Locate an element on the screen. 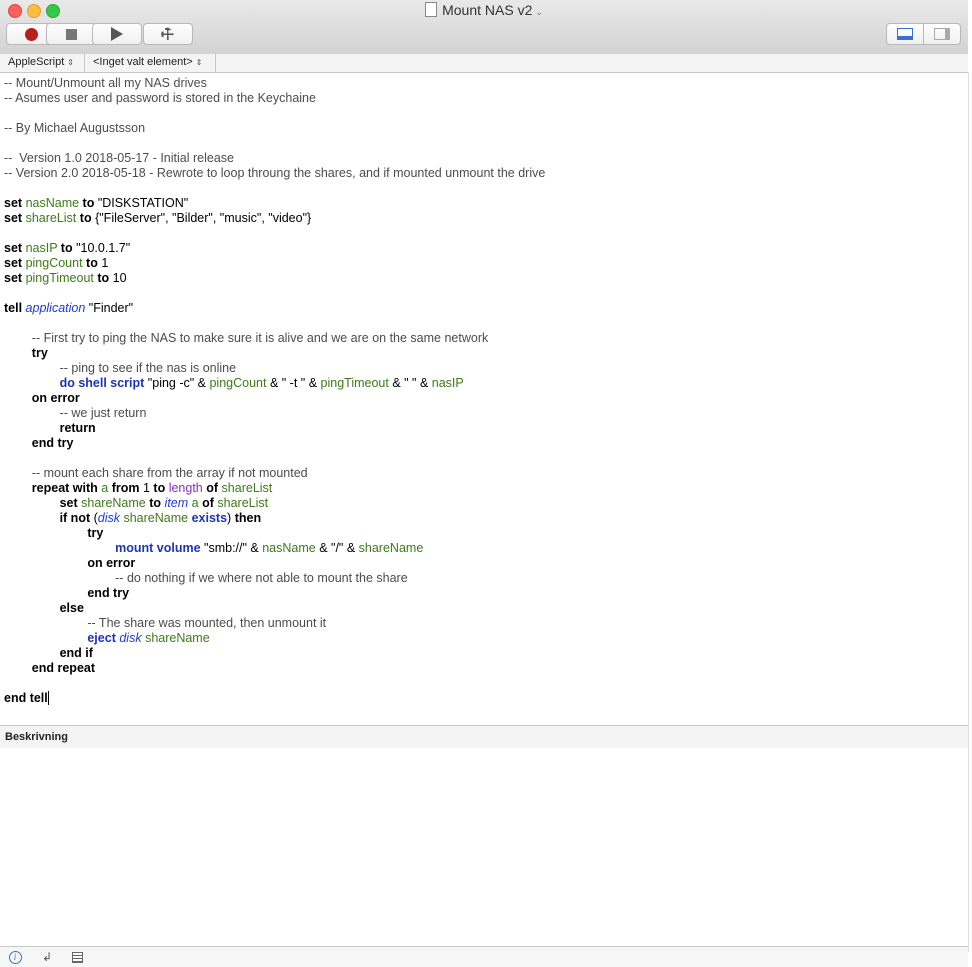 This screenshot has height=967, width=972. code-line: -- ping to see if the nas is online is located at coordinates (120, 368).